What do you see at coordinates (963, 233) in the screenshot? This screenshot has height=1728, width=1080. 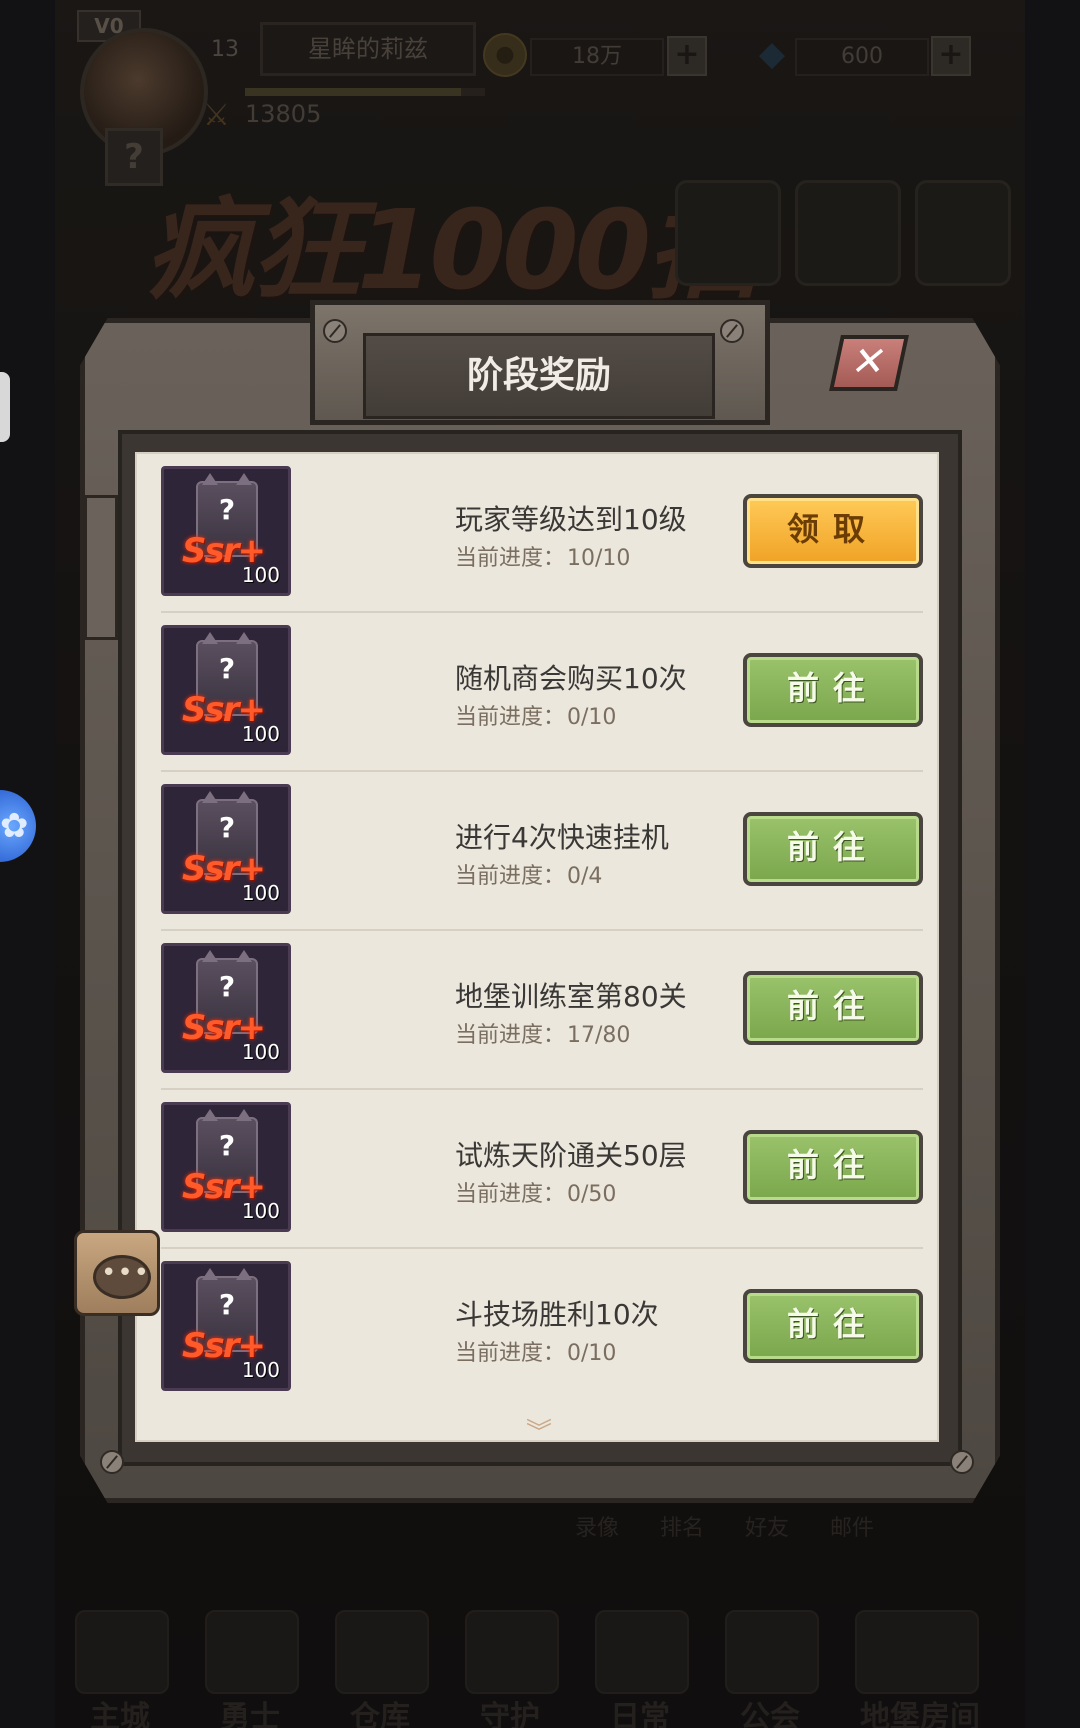 I see `event-icon-shield` at bounding box center [963, 233].